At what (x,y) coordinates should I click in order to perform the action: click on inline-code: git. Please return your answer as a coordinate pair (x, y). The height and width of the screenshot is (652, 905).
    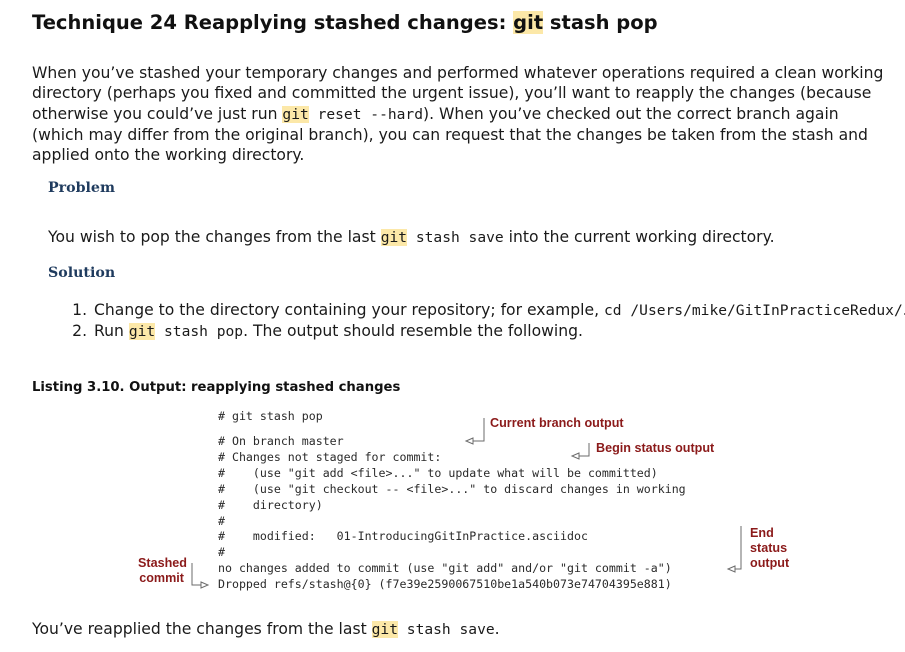
    Looking at the image, I should click on (384, 629).